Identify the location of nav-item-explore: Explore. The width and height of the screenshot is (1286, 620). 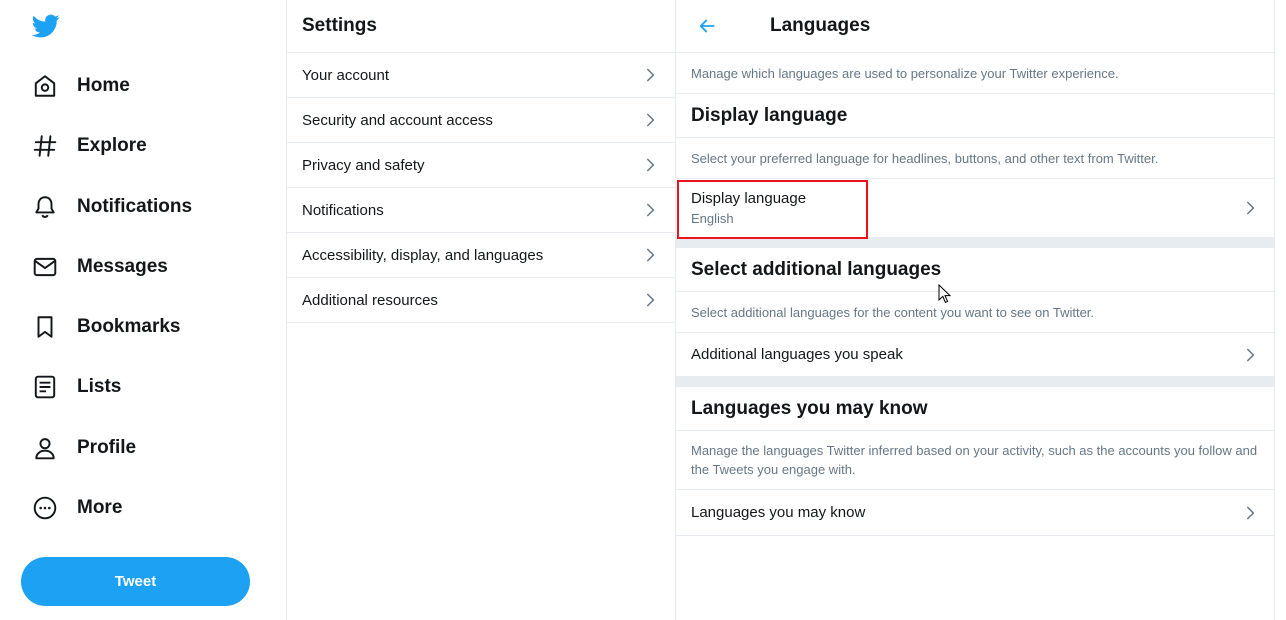
(91, 146).